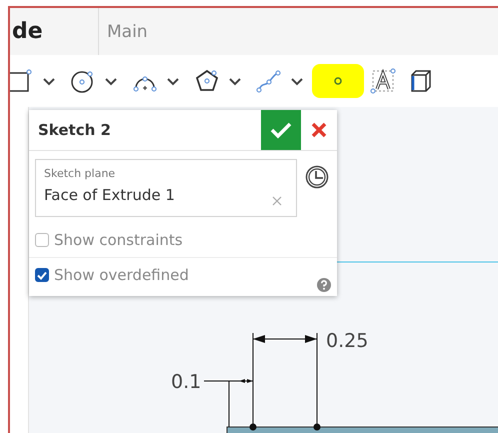 Image resolution: width=498 pixels, height=433 pixels. Describe the element at coordinates (74, 130) in the screenshot. I see `panel-title: Sketch 2` at that location.